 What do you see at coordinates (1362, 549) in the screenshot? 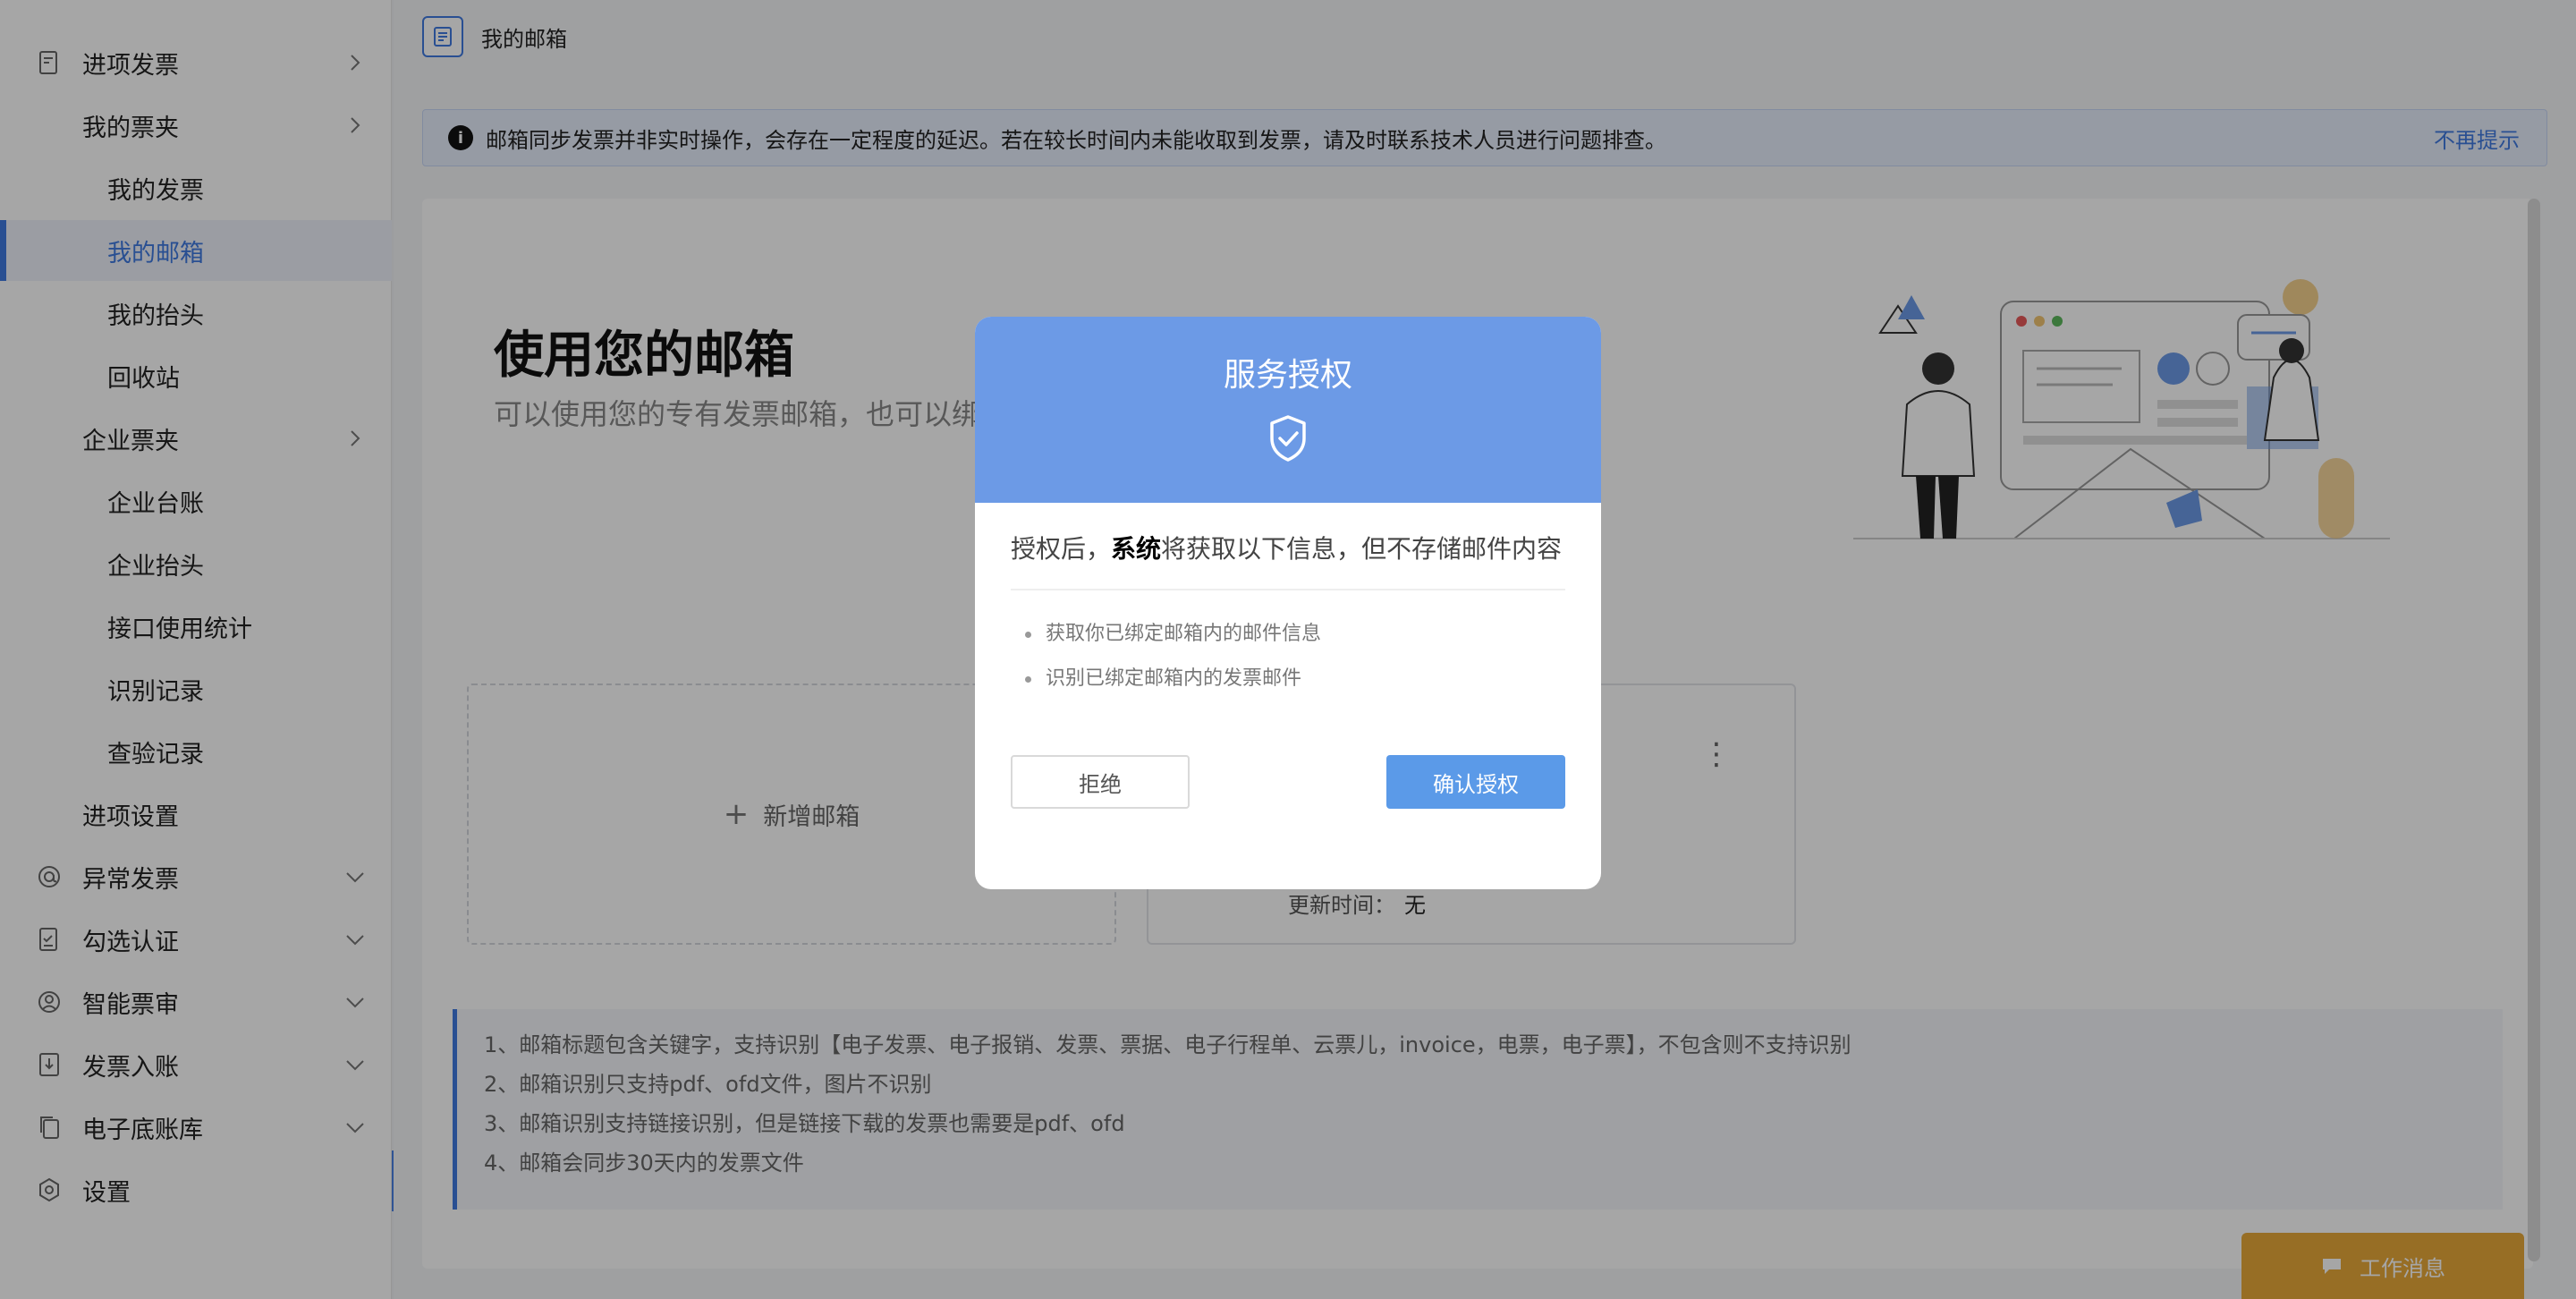
I see `lead-suffix: 将获取以下信息，但不存储邮件内容` at bounding box center [1362, 549].